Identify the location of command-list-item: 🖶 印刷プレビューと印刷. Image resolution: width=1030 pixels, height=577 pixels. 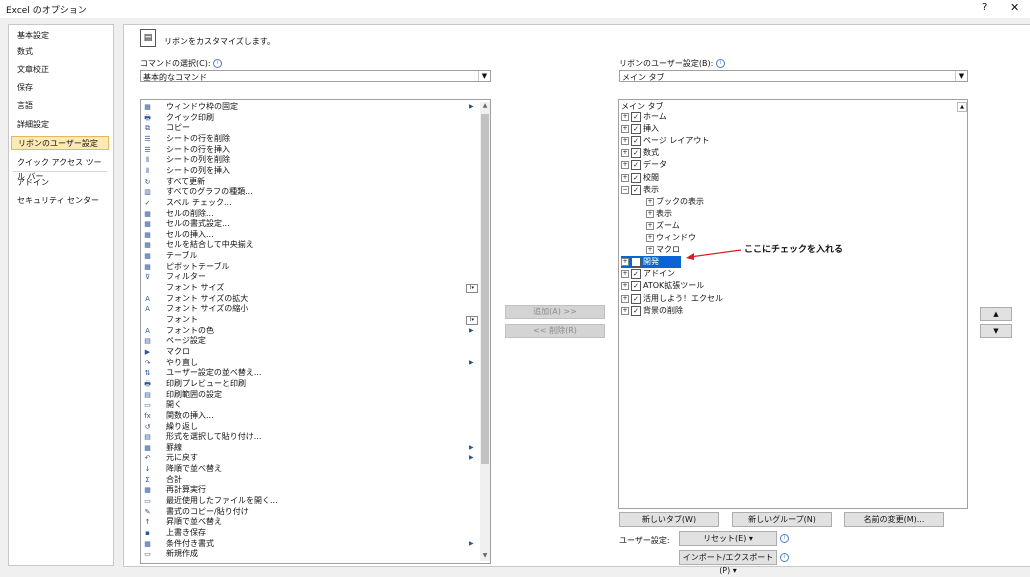
(309, 384).